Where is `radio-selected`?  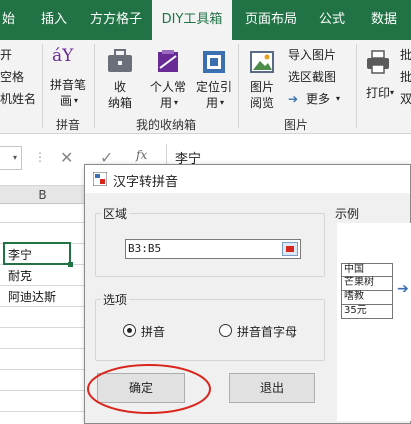
radio-selected is located at coordinates (129, 330).